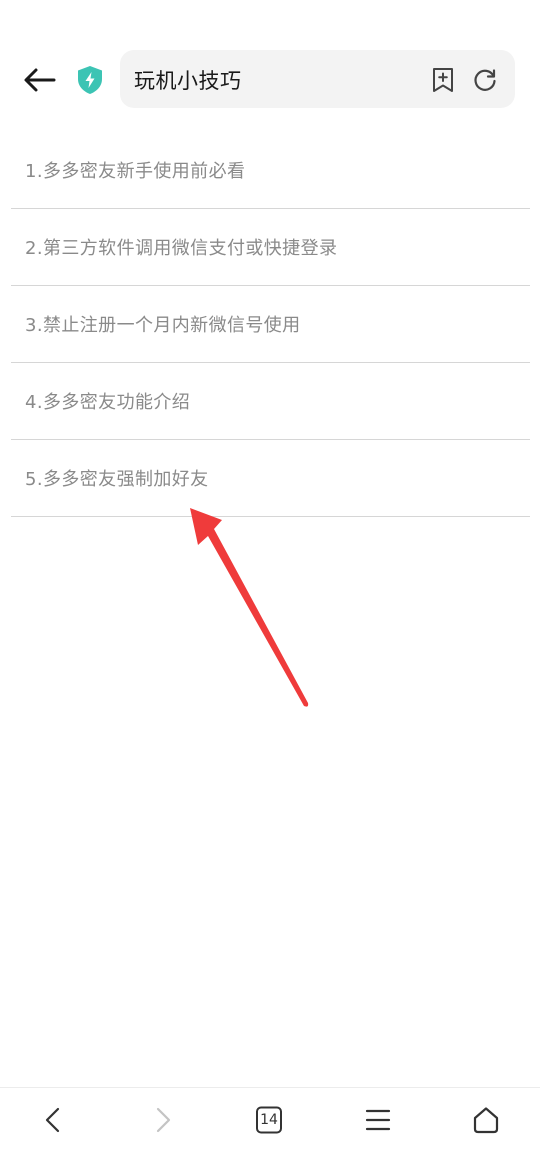 This screenshot has height=1170, width=540. I want to click on list-item-3: 3.禁止注册一个月内新微信号使用, so click(270, 324).